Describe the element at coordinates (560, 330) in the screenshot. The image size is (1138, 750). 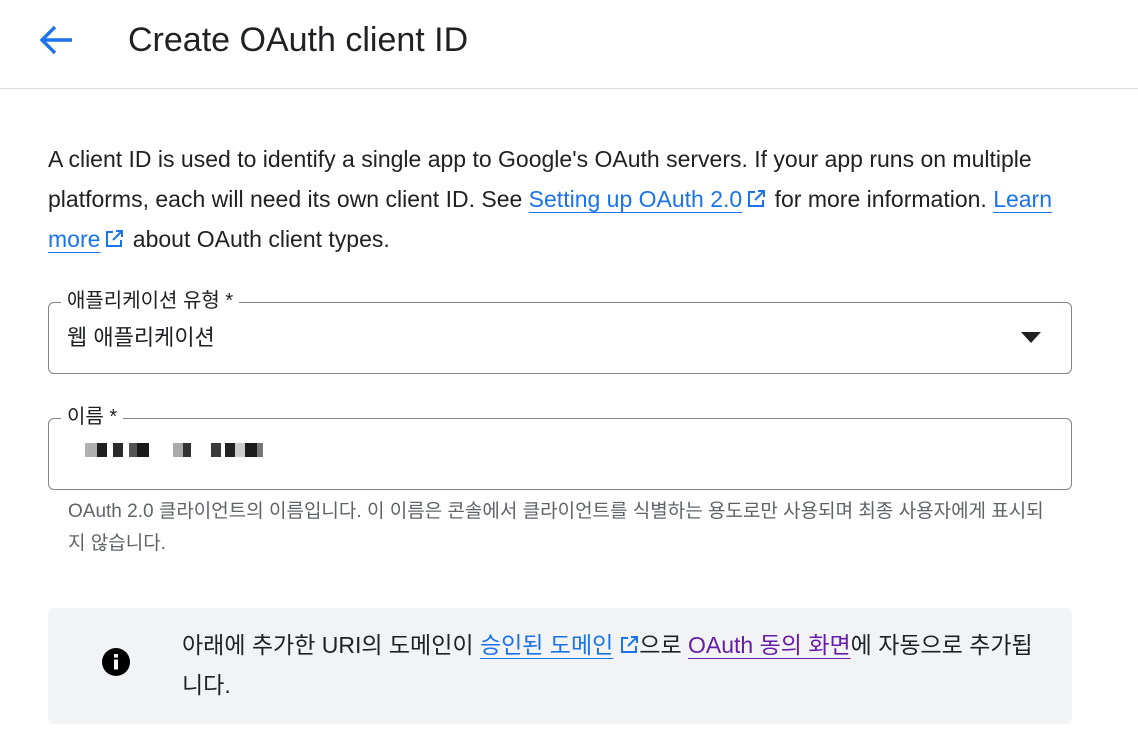
I see `application-type-select: 애플리케이션 유형 * 웹 애플리케이션` at that location.